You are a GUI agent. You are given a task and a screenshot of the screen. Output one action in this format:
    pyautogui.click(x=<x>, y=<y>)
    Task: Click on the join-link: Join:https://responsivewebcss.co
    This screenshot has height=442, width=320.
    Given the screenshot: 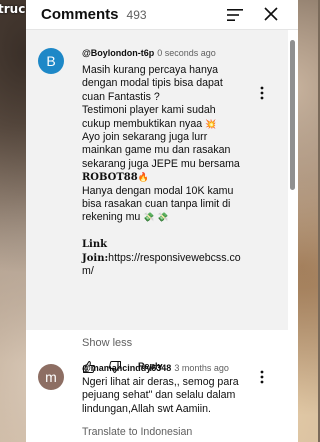 What is the action you would take?
    pyautogui.click(x=170, y=258)
    